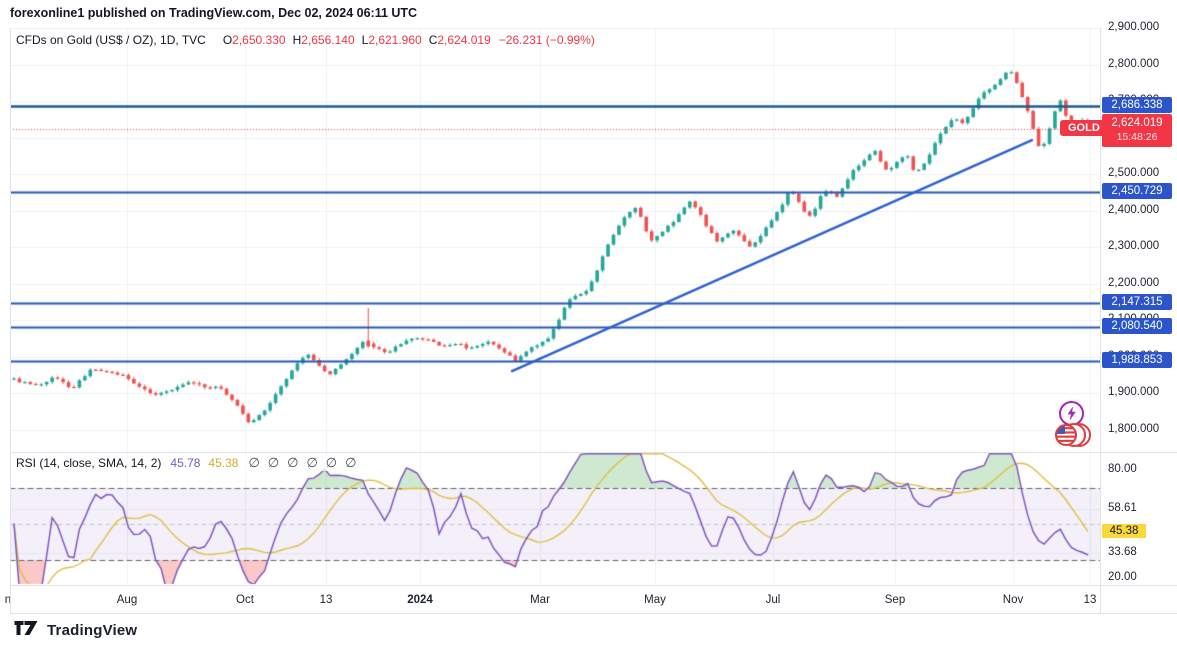  What do you see at coordinates (1137, 105) in the screenshot?
I see `price-level-badge: 2,686.338` at bounding box center [1137, 105].